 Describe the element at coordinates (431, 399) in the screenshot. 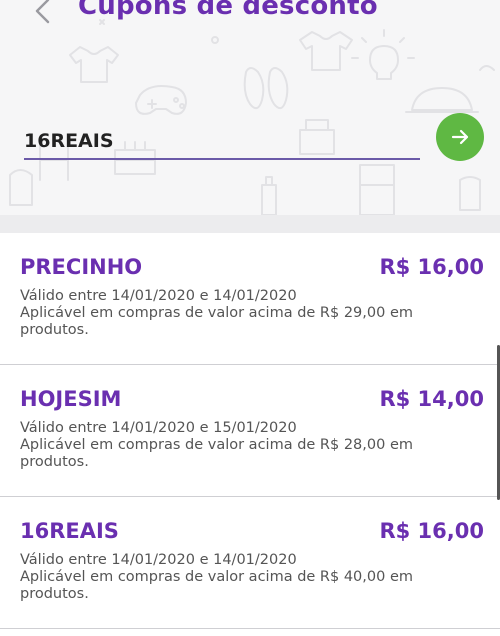

I see `coupon-value: R$ 14,00` at that location.